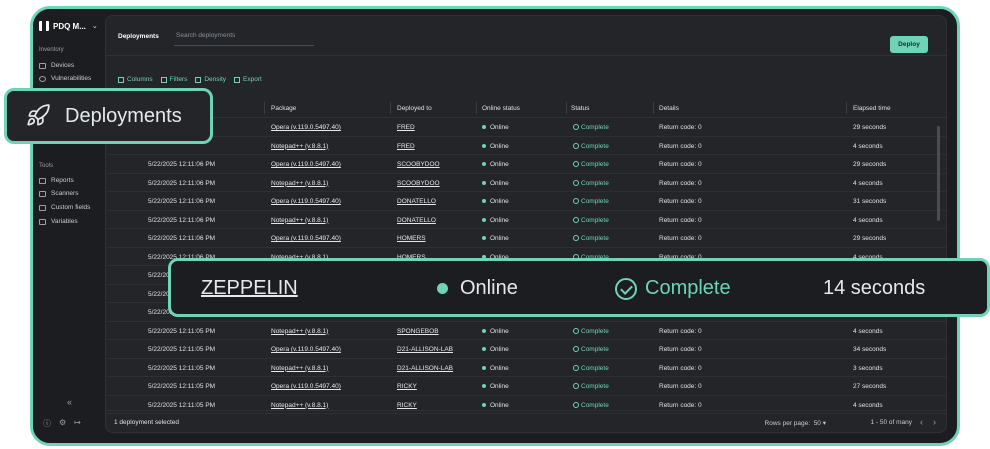  What do you see at coordinates (921, 422) in the screenshot?
I see `prev-page-icon: ‹` at bounding box center [921, 422].